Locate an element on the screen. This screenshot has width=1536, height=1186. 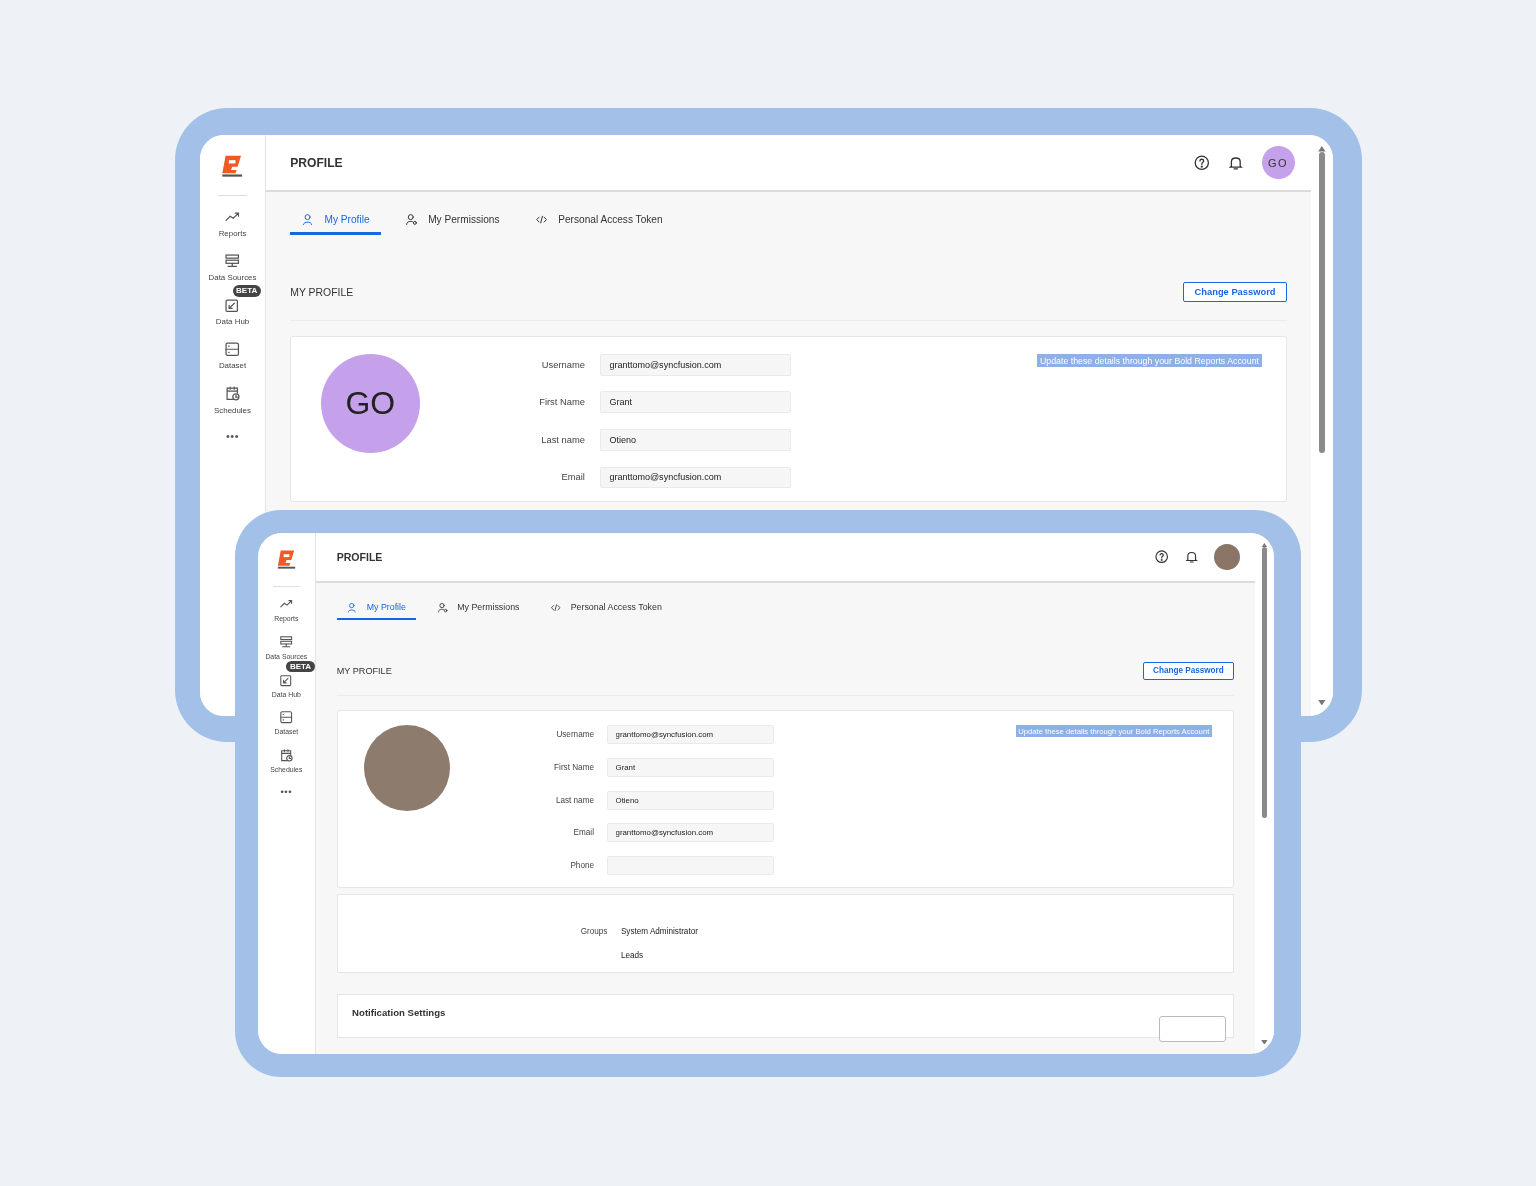
group-name: Leads is located at coordinates (632, 956).